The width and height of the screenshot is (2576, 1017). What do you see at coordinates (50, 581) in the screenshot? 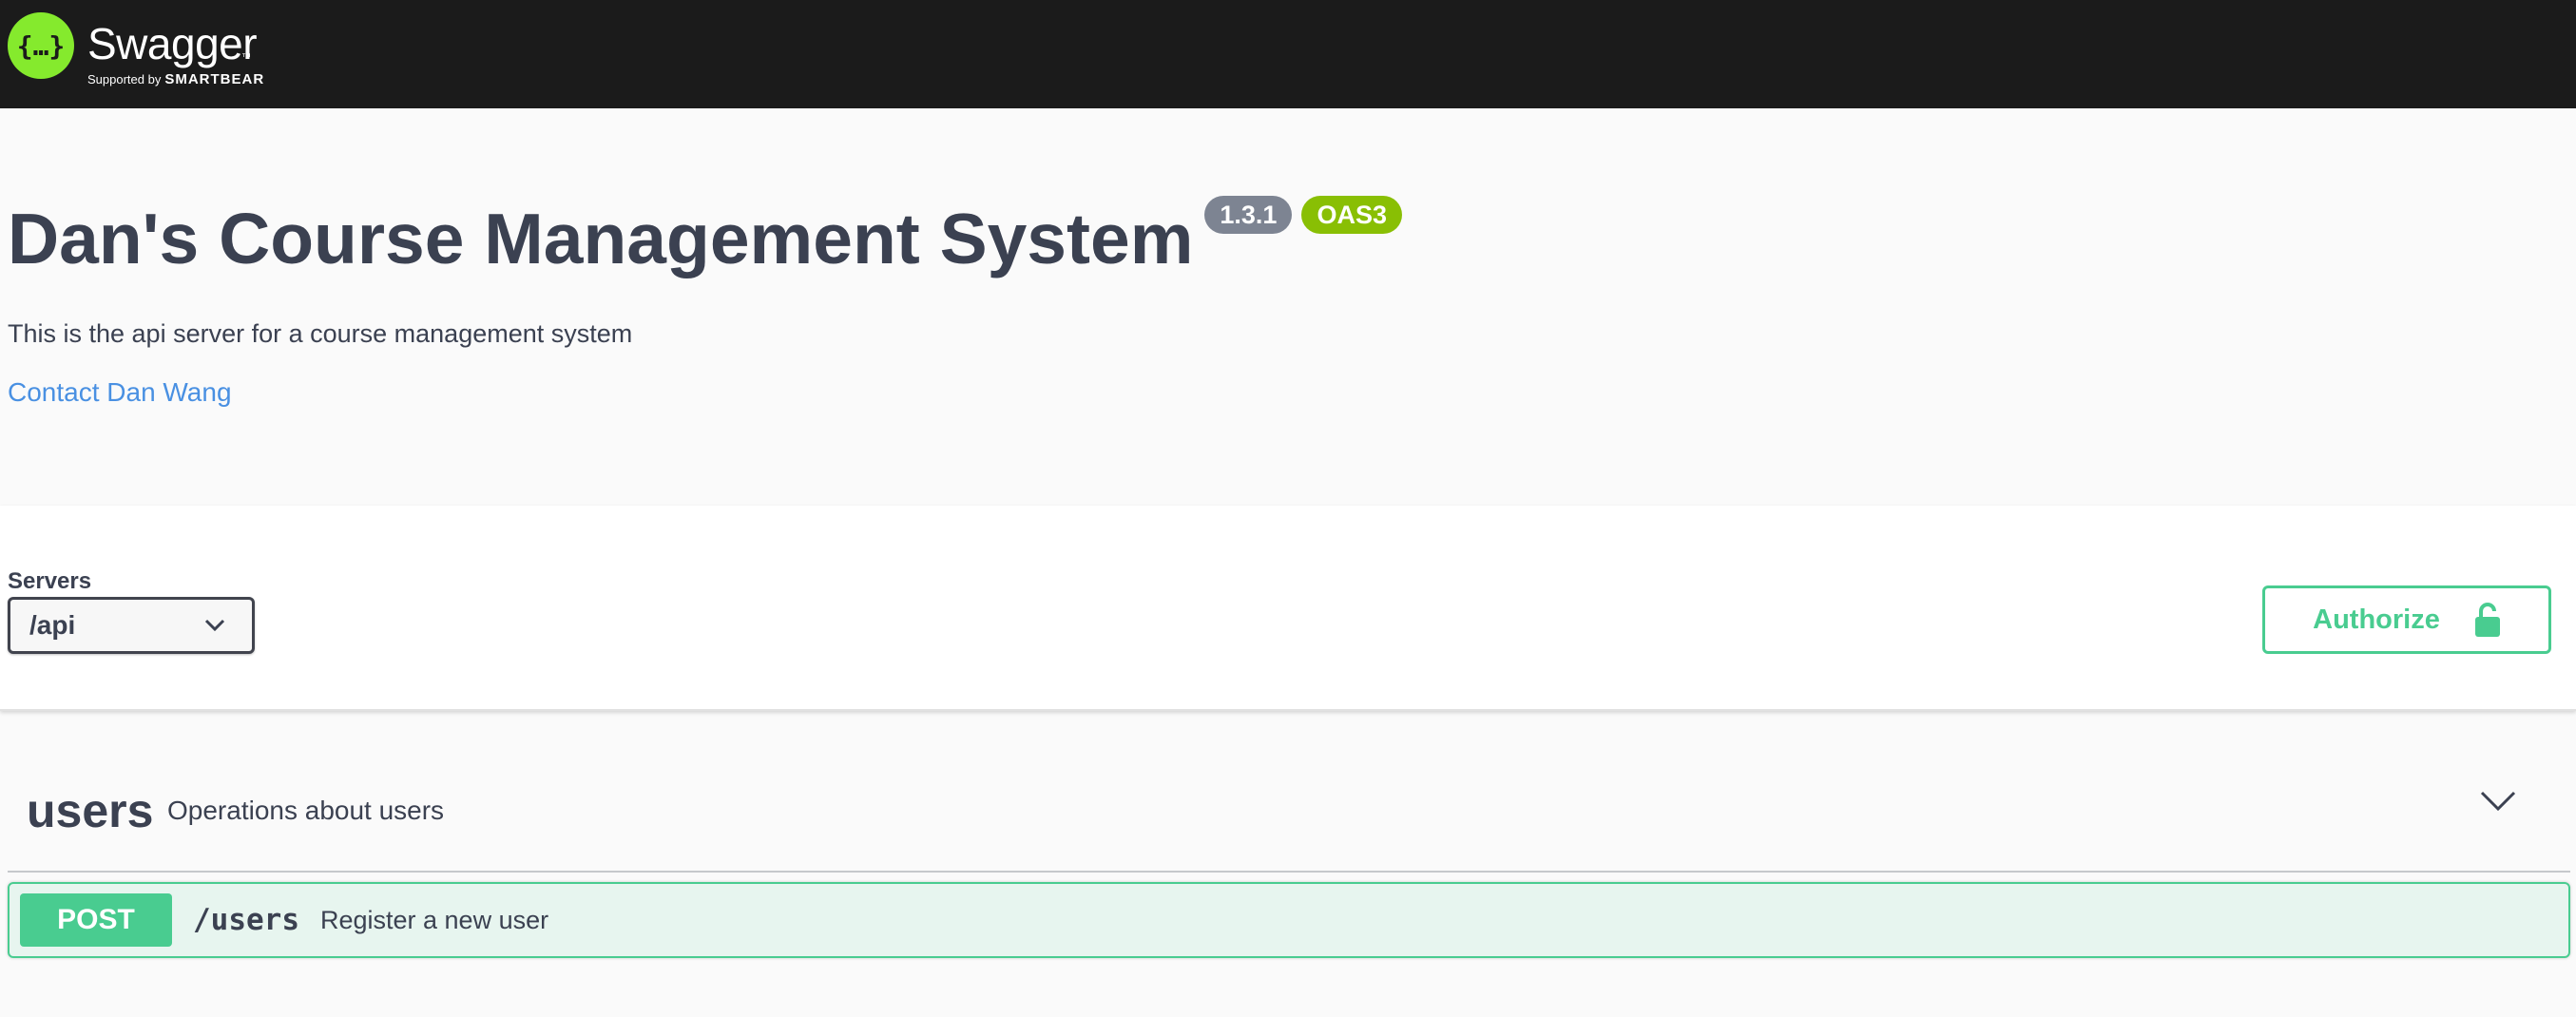
I see `servers-label: Servers` at bounding box center [50, 581].